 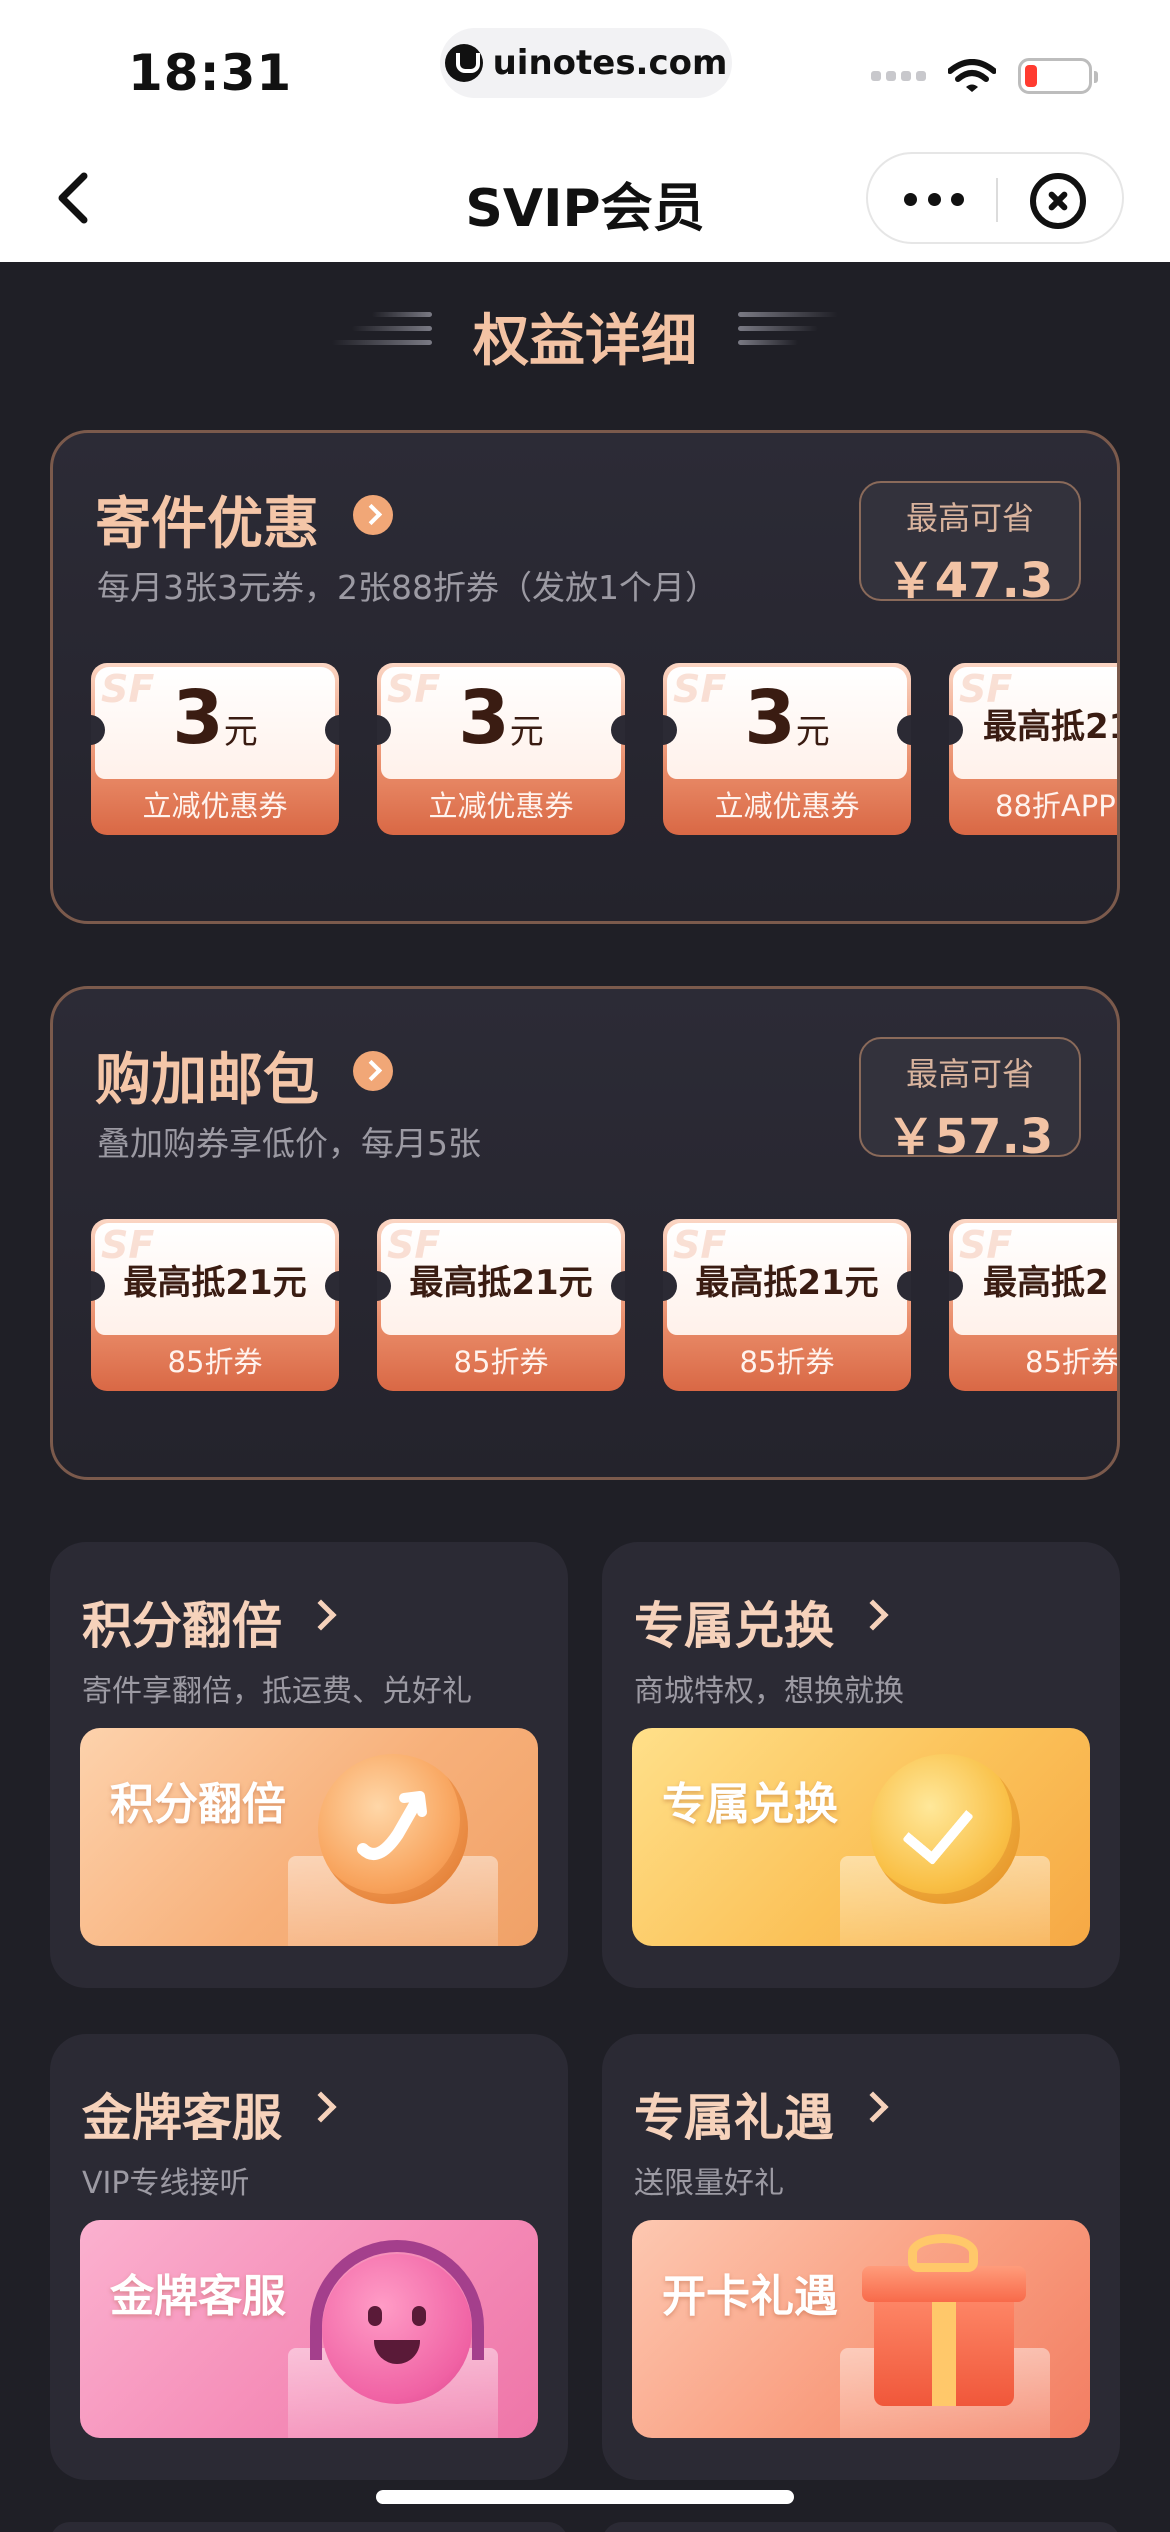 I want to click on benefit-title: 积分翻倍, so click(x=182, y=1626).